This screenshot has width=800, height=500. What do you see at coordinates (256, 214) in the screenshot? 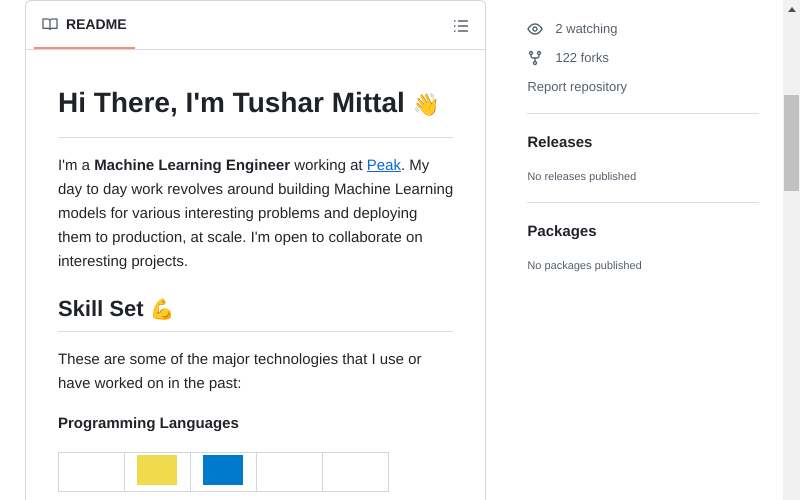
I see `intro-paragraph: I'm a Machine Learning Engineer working at Peak. My day to day work revolves around building Machine Learning models for various interesting problems and deploying them to production, at scale. I'm open to collaborate on interesting projects.` at bounding box center [256, 214].